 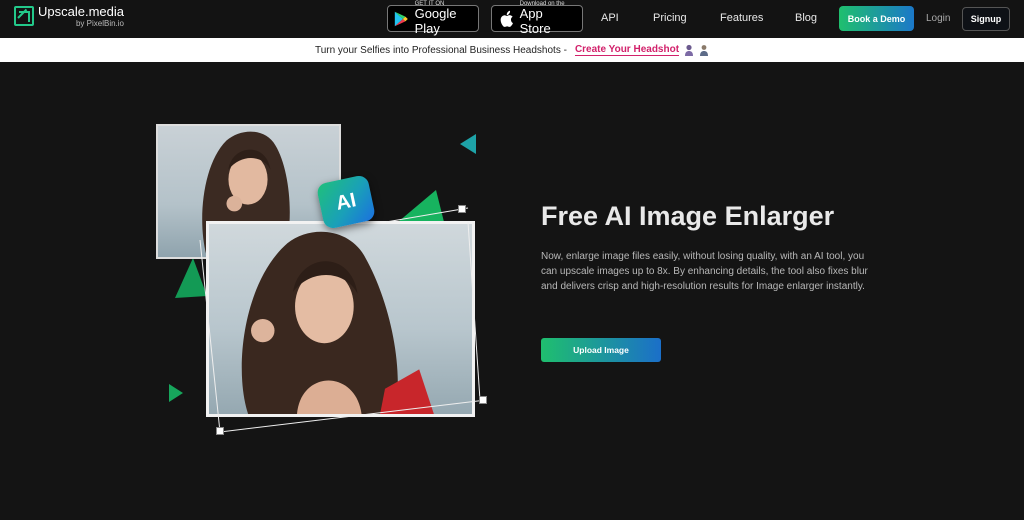 I want to click on female-avatar-icon, so click(x=689, y=50).